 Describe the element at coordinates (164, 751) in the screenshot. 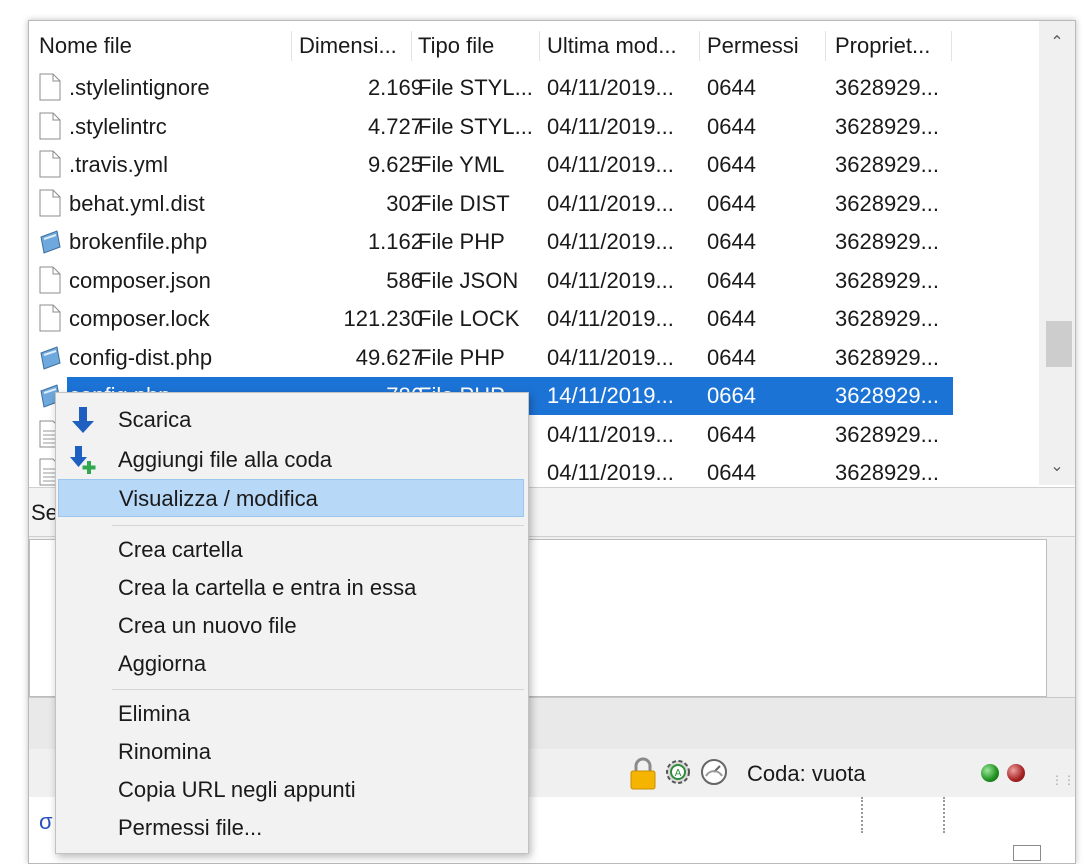

I see `menu-label: Rinomina` at that location.